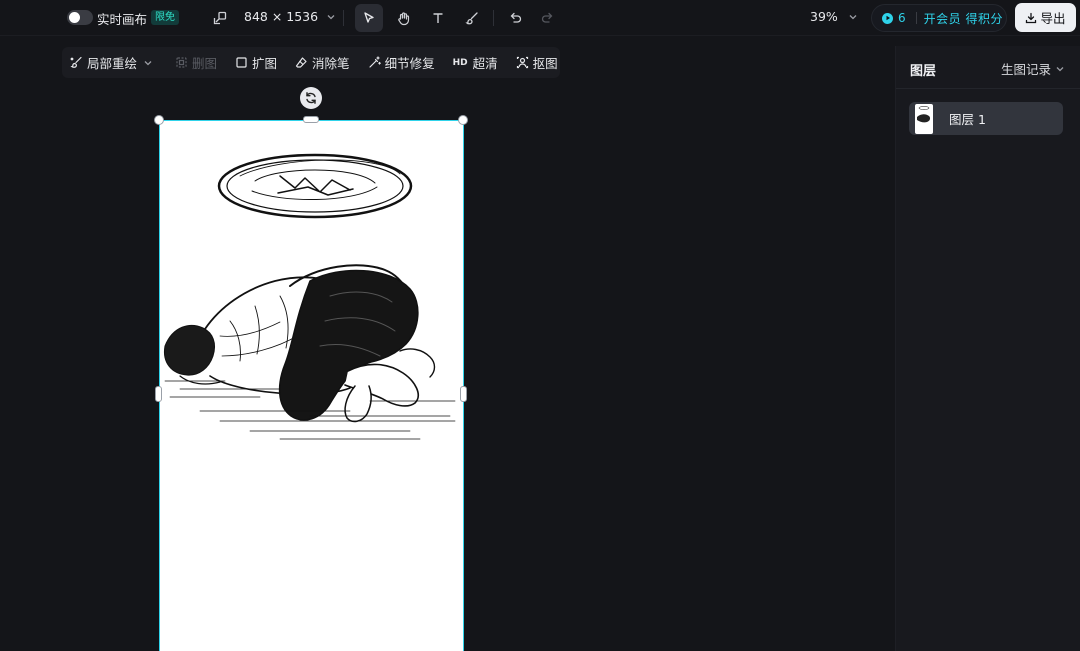 The width and height of the screenshot is (1080, 651). I want to click on select-tool-button, so click(369, 18).